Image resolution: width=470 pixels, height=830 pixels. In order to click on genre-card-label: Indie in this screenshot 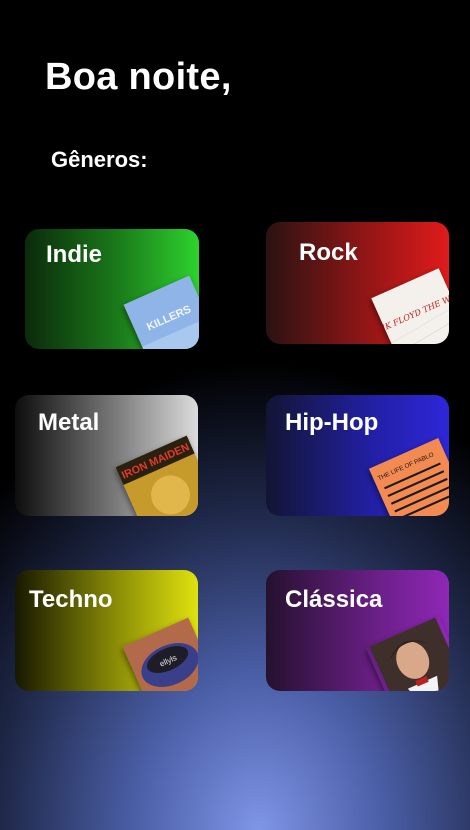, I will do `click(74, 254)`.